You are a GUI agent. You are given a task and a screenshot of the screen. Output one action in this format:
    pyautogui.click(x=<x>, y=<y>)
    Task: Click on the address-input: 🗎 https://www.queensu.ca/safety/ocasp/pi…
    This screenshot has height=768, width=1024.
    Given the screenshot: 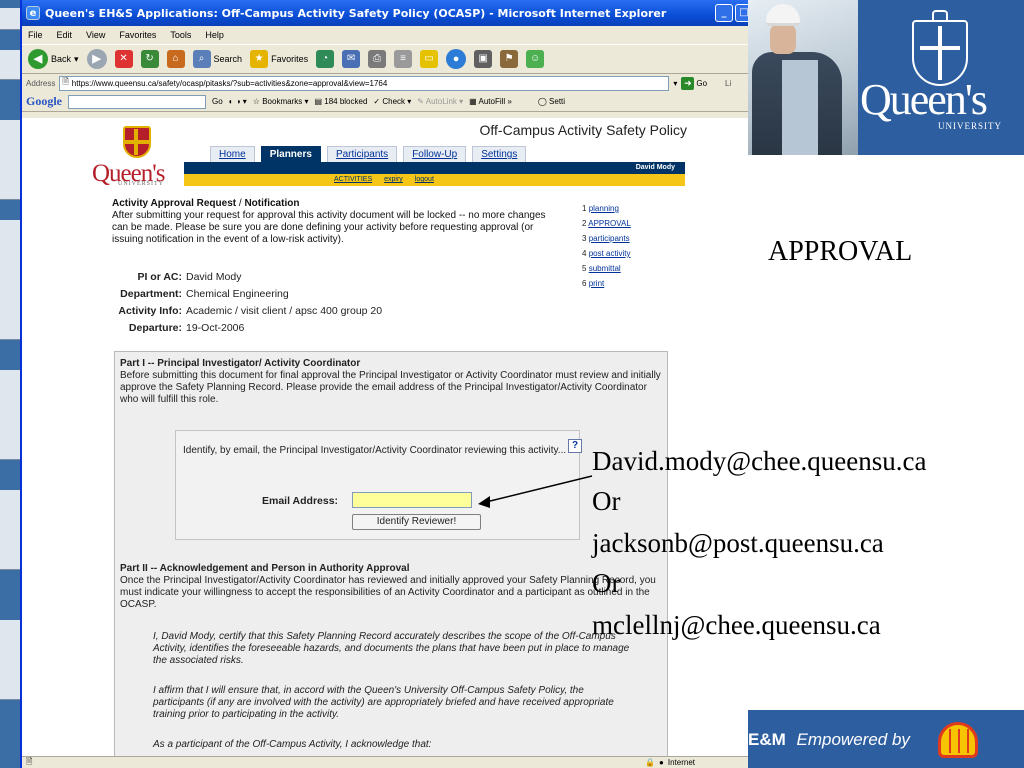 What is the action you would take?
    pyautogui.click(x=364, y=83)
    